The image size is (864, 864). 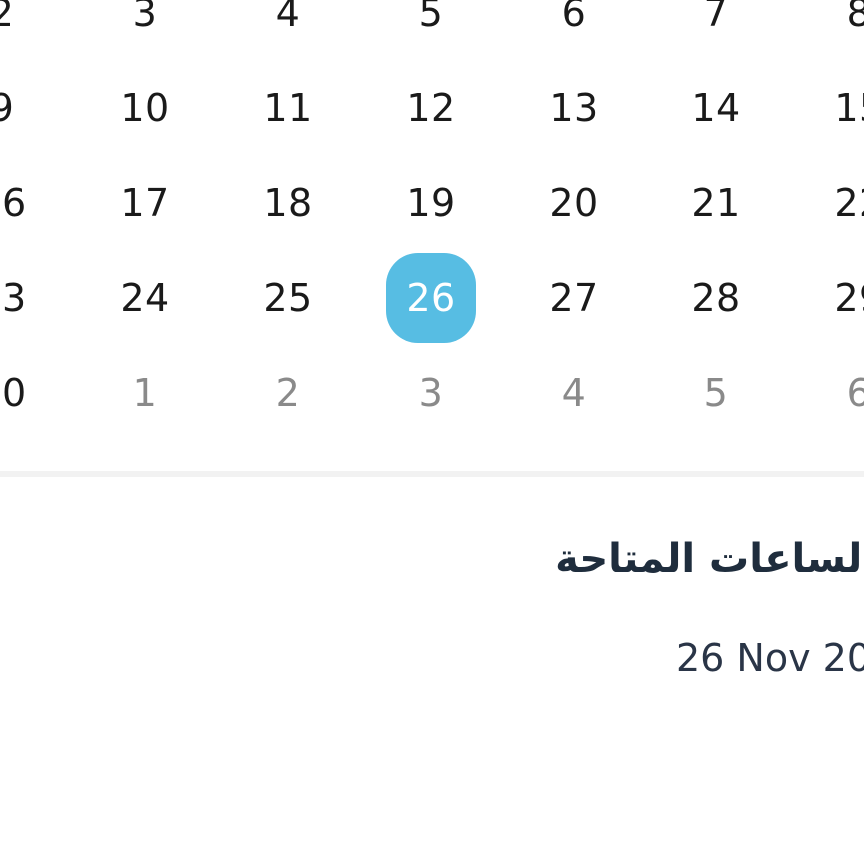 What do you see at coordinates (716, 203) in the screenshot?
I see `calendar-day: 21` at bounding box center [716, 203].